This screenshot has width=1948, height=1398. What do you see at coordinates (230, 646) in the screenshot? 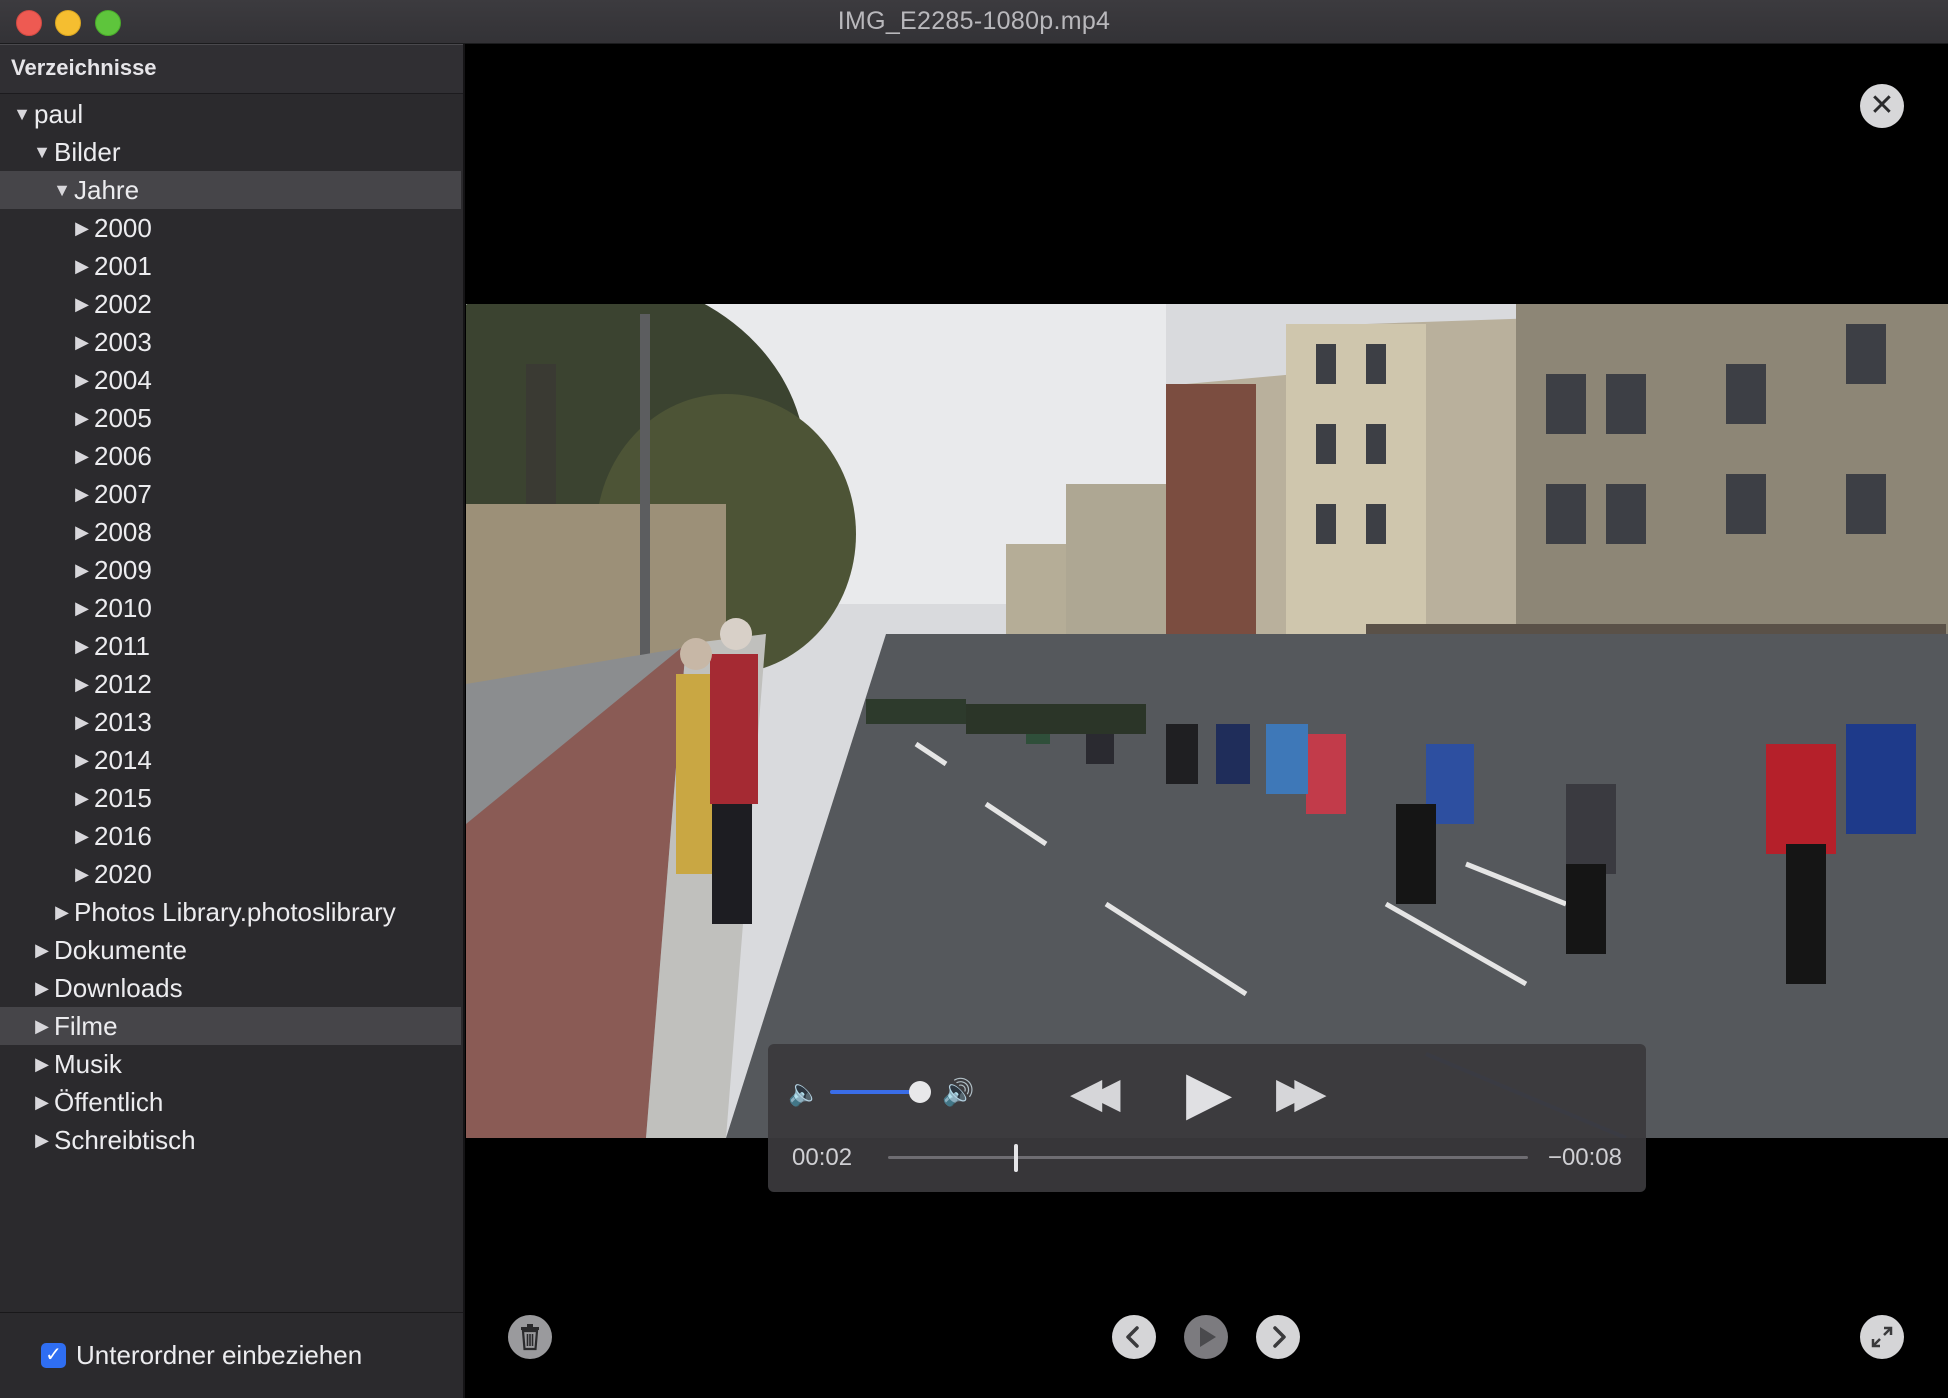
I see `tree-row-2011: ▶ 2011` at bounding box center [230, 646].